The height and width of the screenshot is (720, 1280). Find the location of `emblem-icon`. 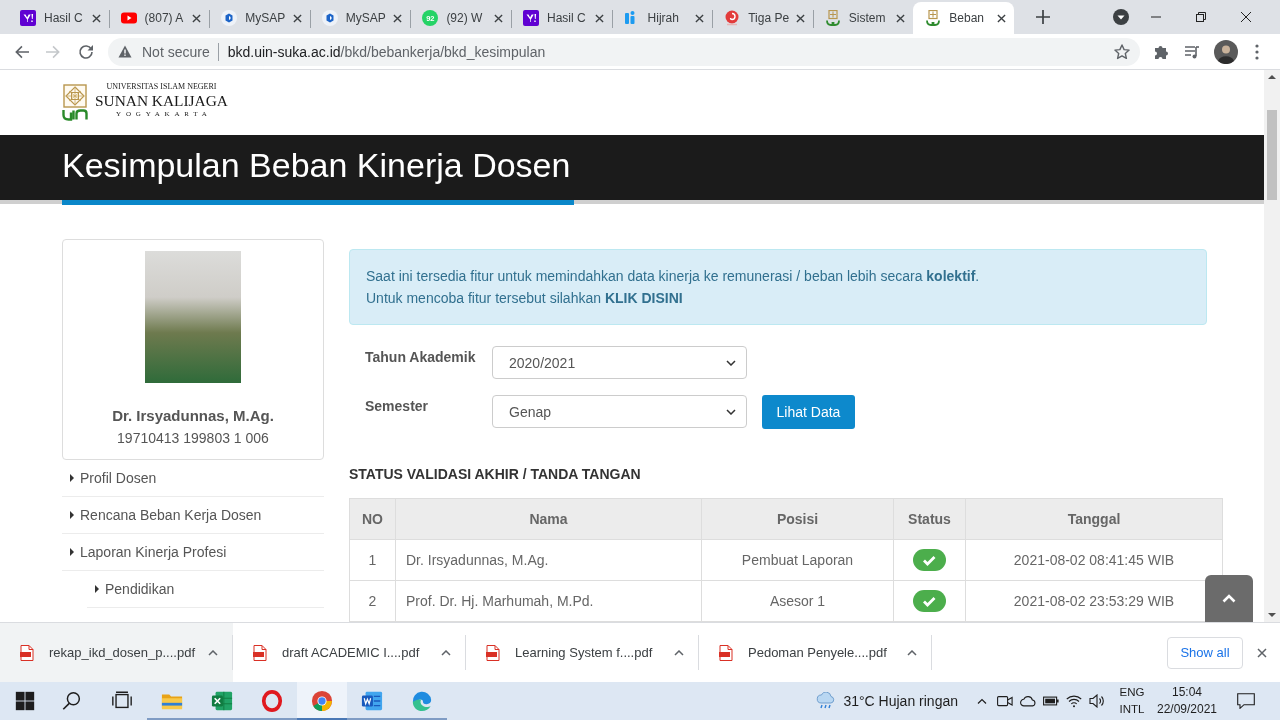

emblem-icon is located at coordinates (75, 102).